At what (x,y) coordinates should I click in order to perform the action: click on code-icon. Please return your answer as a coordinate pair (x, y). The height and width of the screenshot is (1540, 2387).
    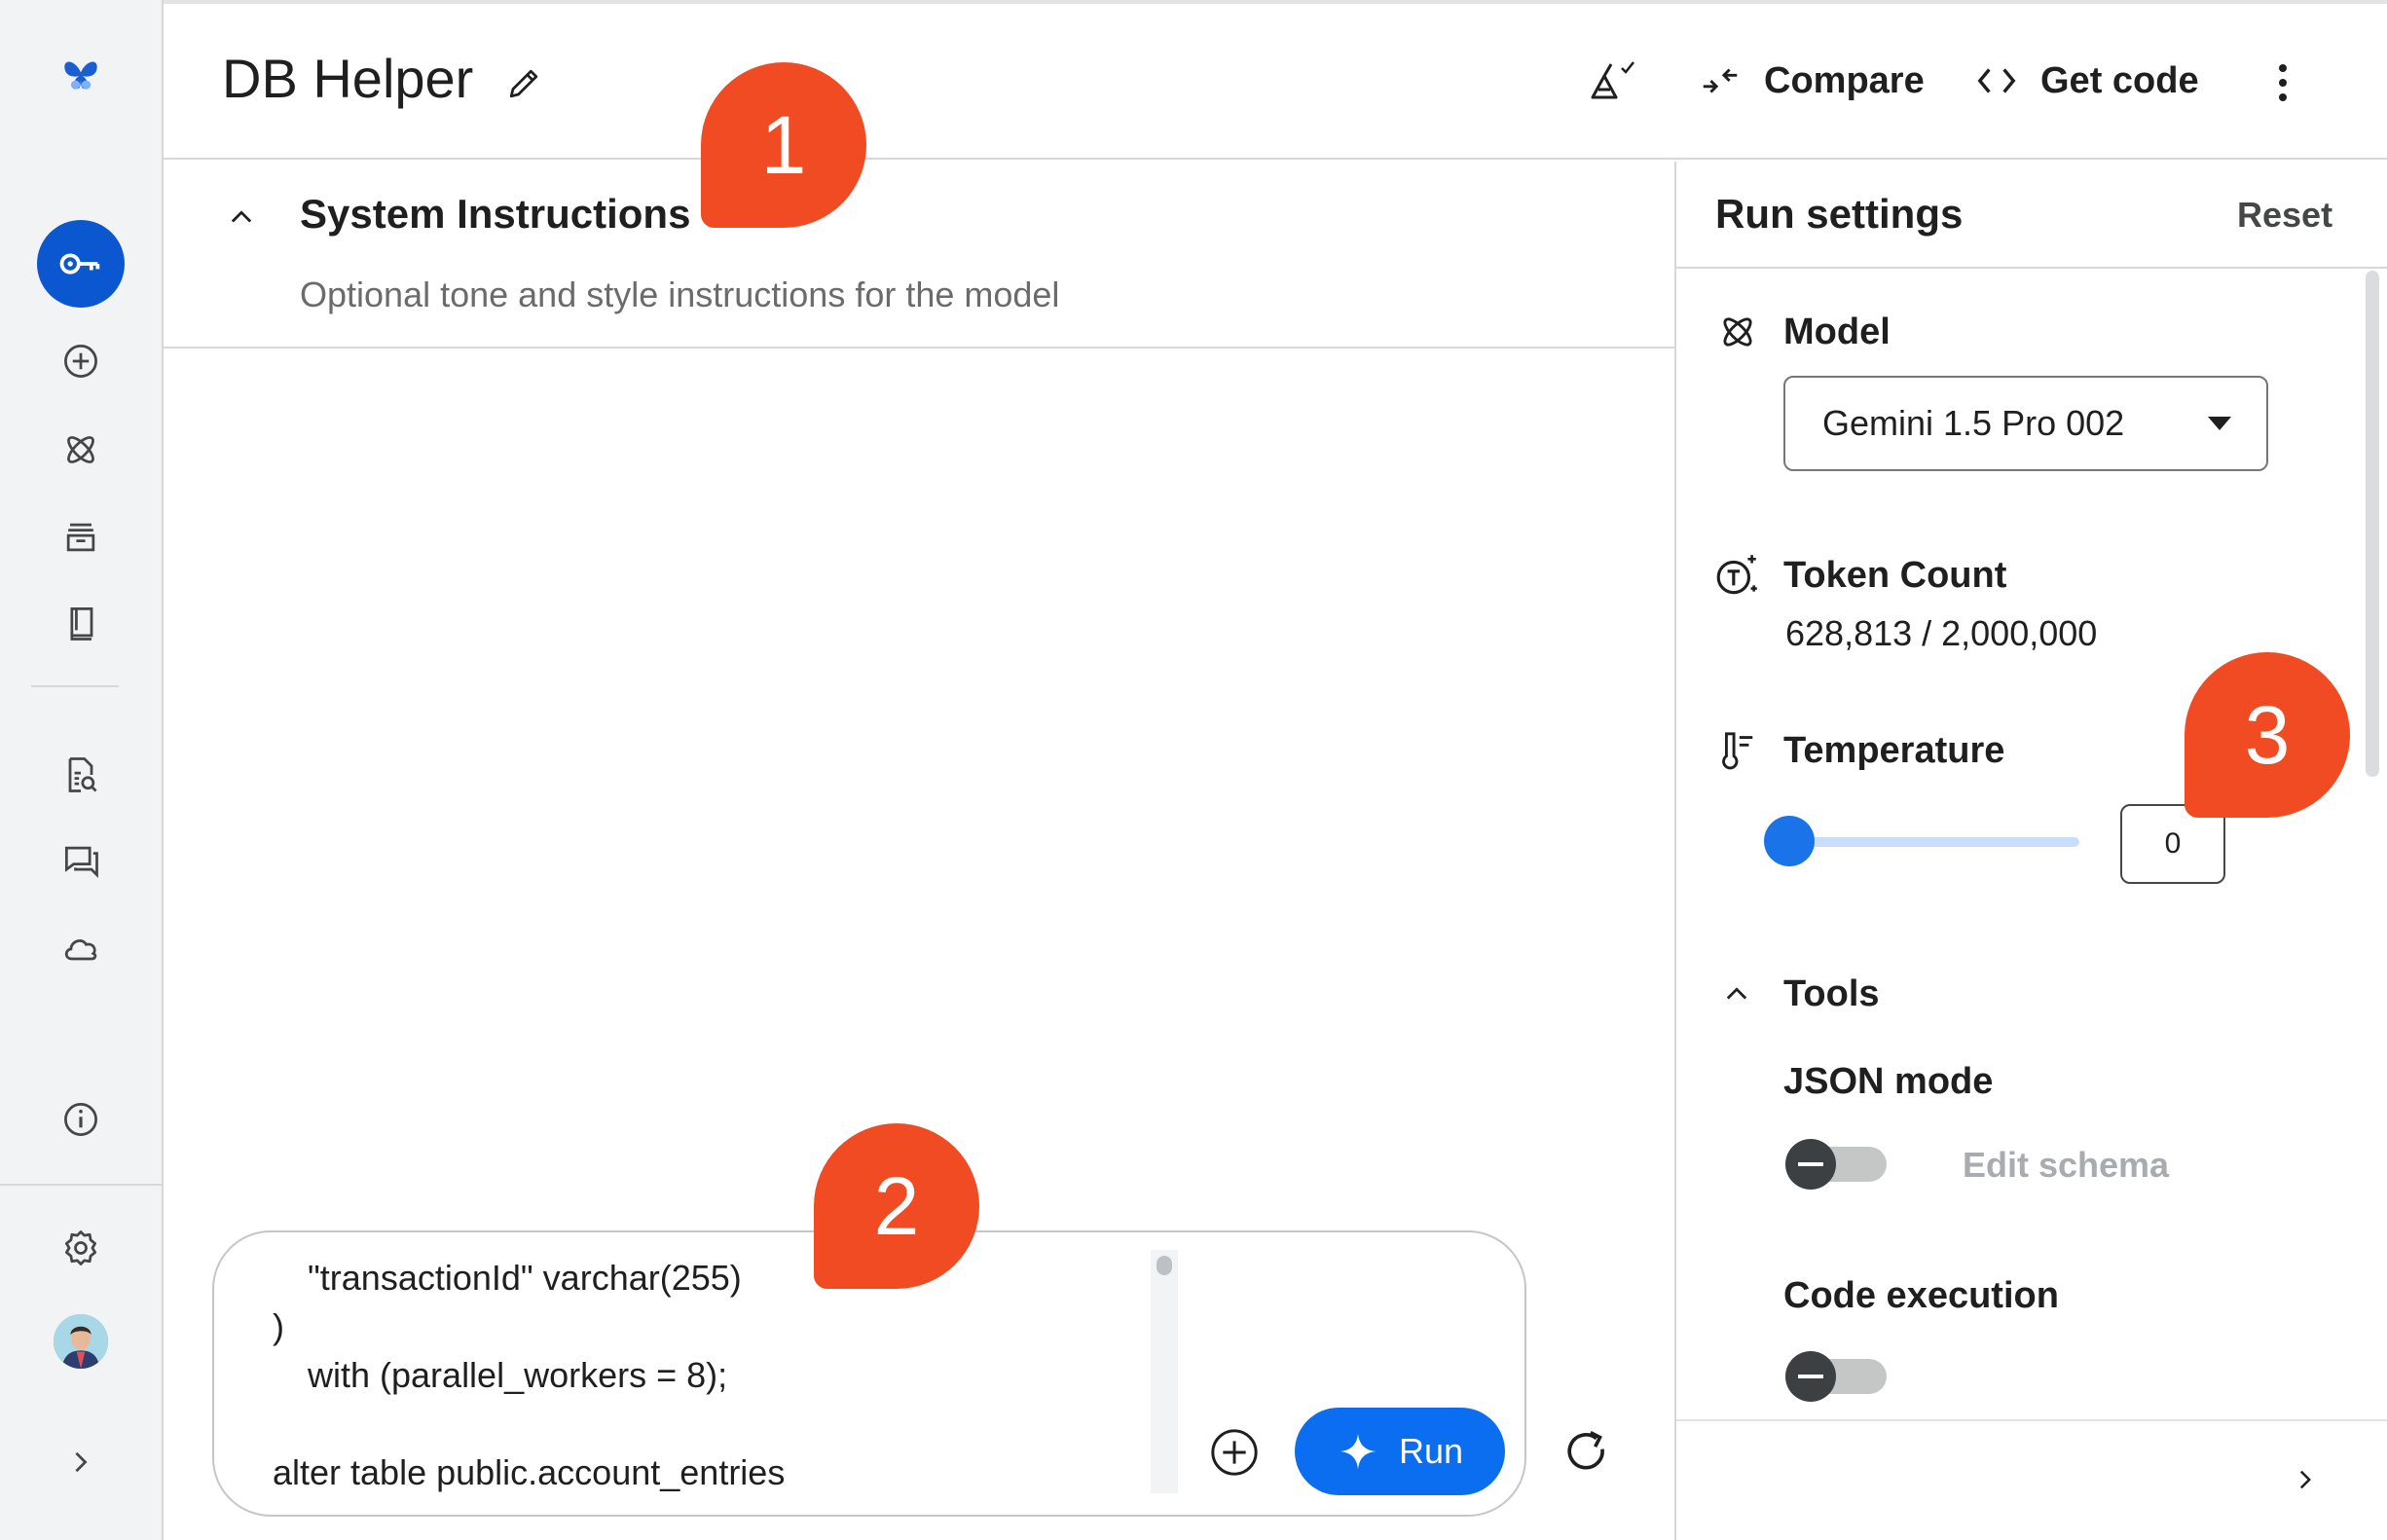
    Looking at the image, I should click on (1996, 80).